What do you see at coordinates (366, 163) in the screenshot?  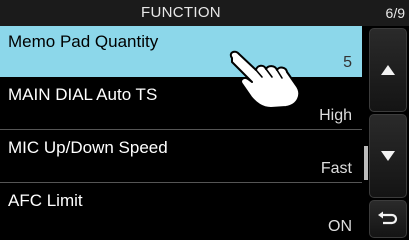 I see `scroll-thumb` at bounding box center [366, 163].